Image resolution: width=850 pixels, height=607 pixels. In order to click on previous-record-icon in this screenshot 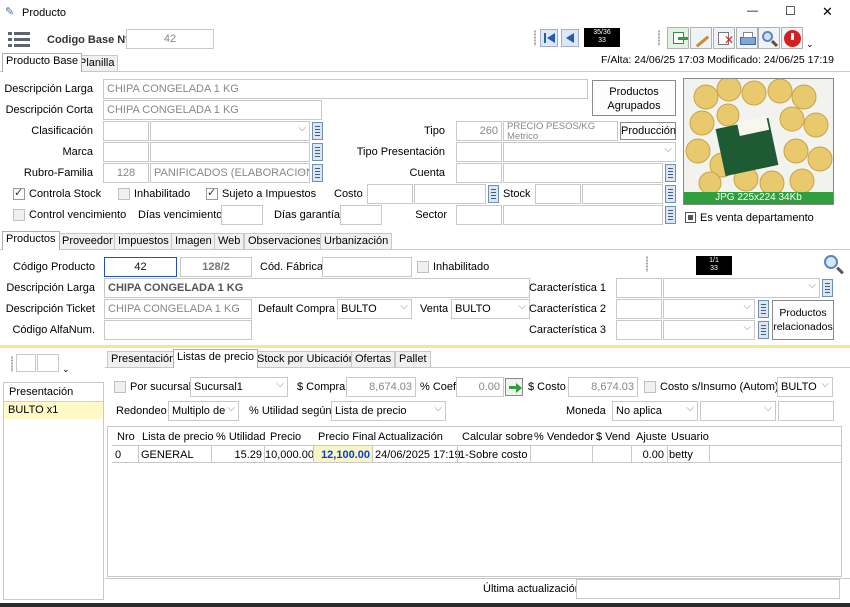, I will do `click(570, 38)`.